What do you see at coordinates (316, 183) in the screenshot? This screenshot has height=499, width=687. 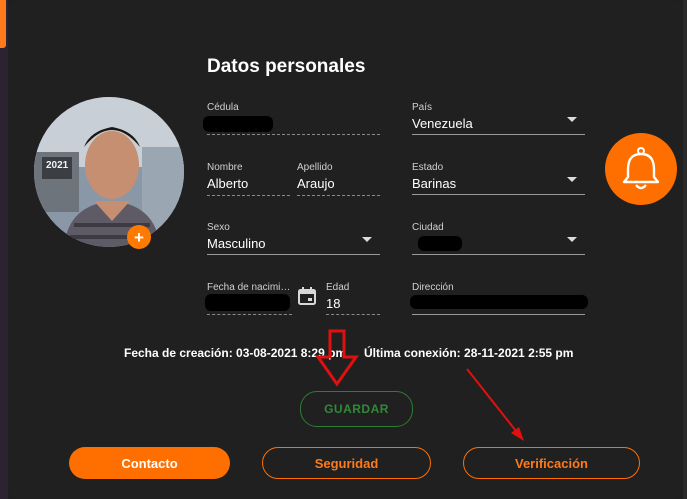 I see `apellido-value: Araujo` at bounding box center [316, 183].